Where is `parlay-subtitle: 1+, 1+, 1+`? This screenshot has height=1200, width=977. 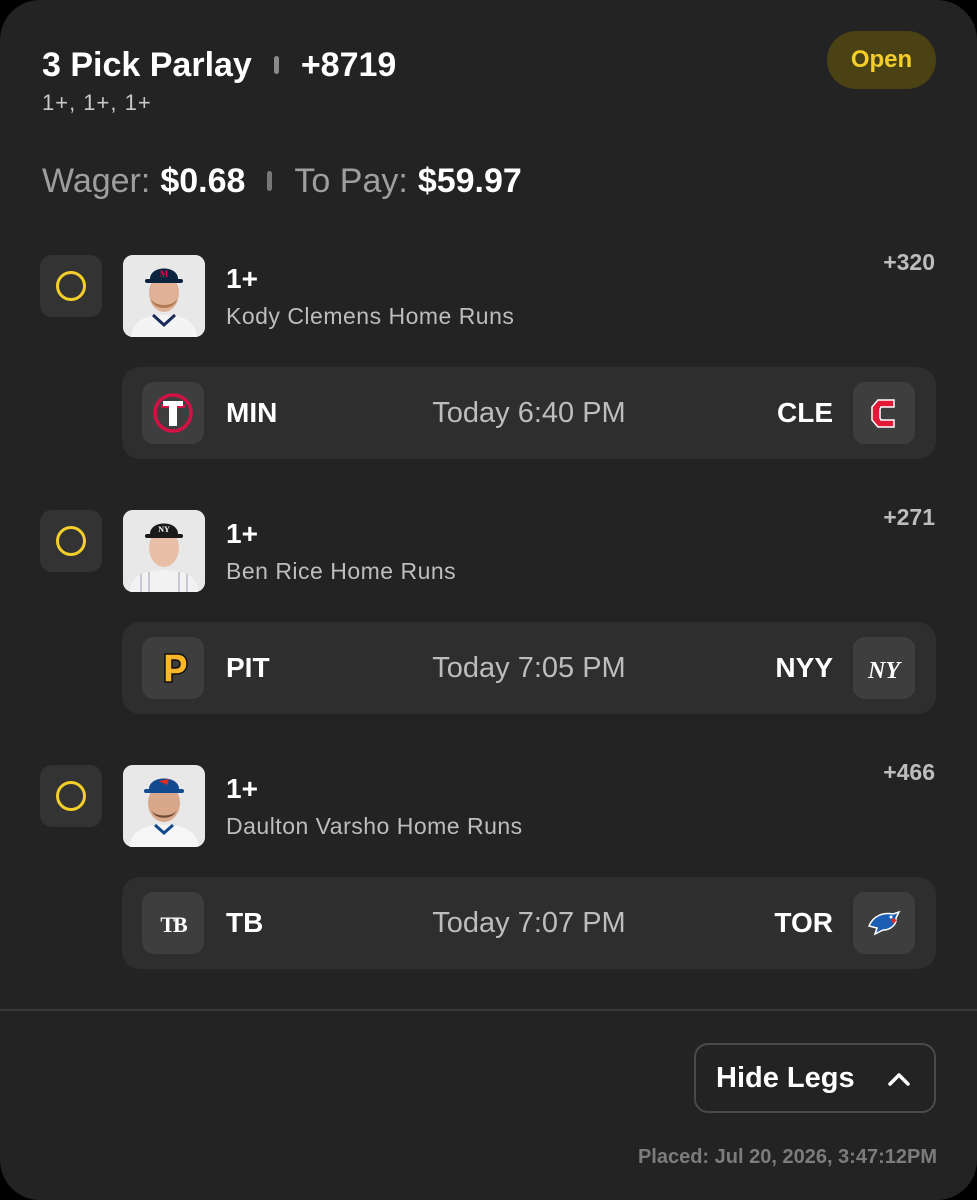
parlay-subtitle: 1+, 1+, 1+ is located at coordinates (97, 102).